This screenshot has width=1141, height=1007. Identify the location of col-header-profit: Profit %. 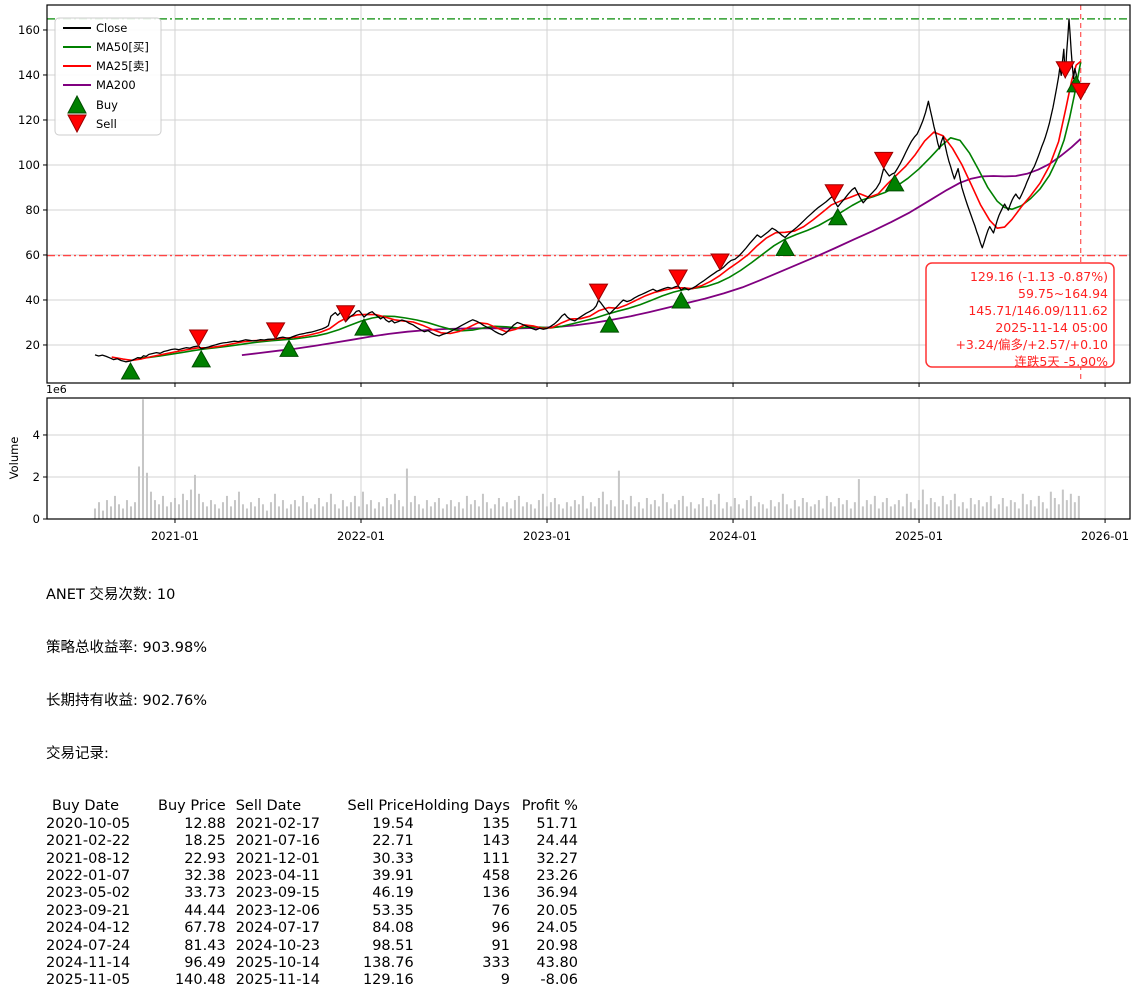
(549, 806).